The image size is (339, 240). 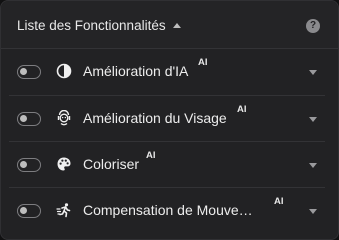 What do you see at coordinates (177, 25) in the screenshot?
I see `caret-up-icon` at bounding box center [177, 25].